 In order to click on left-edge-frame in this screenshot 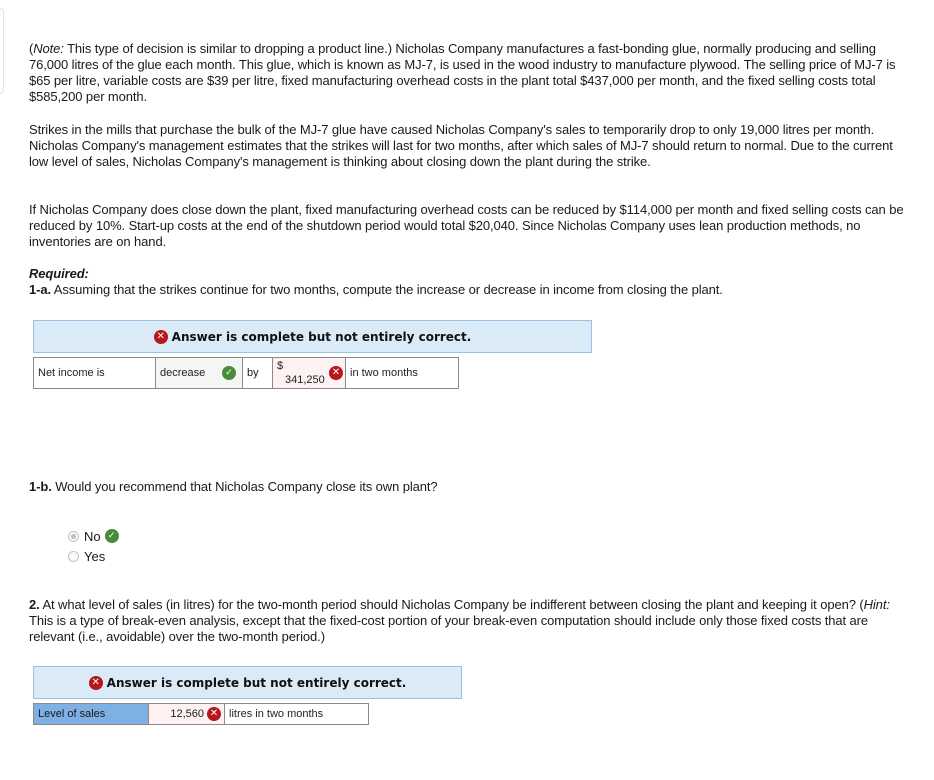, I will do `click(2, 51)`.